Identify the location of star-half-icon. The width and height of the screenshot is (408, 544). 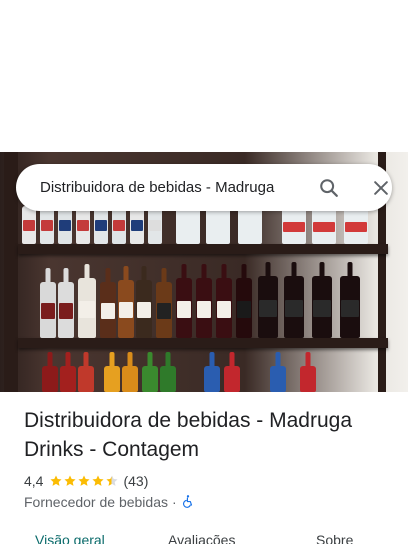
(112, 480).